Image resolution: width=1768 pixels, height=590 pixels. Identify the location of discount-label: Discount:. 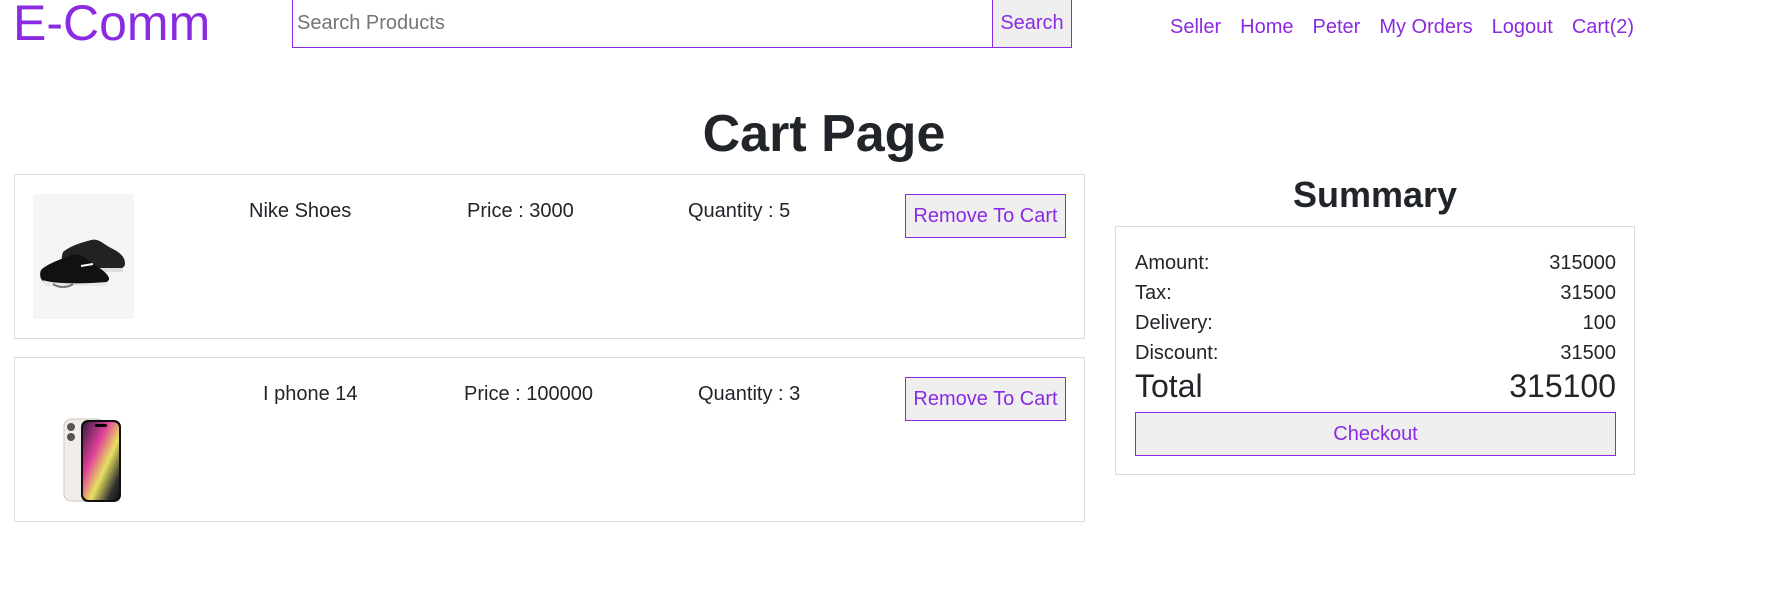
(1177, 353).